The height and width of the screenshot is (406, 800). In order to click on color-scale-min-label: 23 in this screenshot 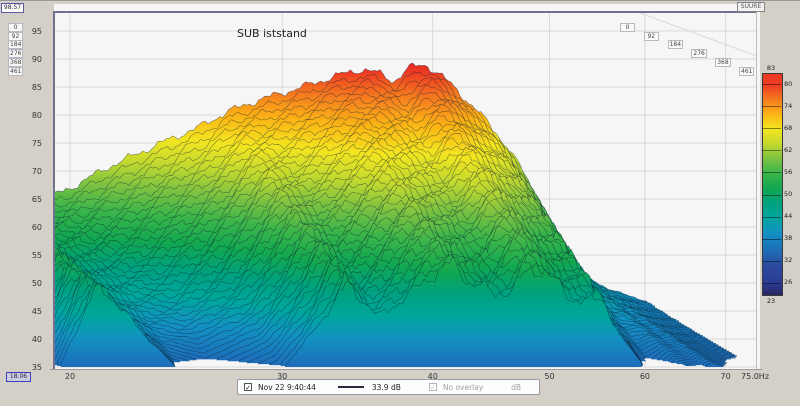, I will do `click(771, 301)`.